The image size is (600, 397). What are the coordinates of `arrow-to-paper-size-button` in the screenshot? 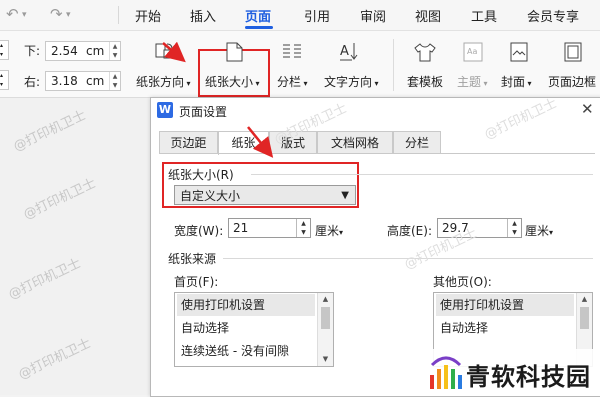 It's located at (174, 52).